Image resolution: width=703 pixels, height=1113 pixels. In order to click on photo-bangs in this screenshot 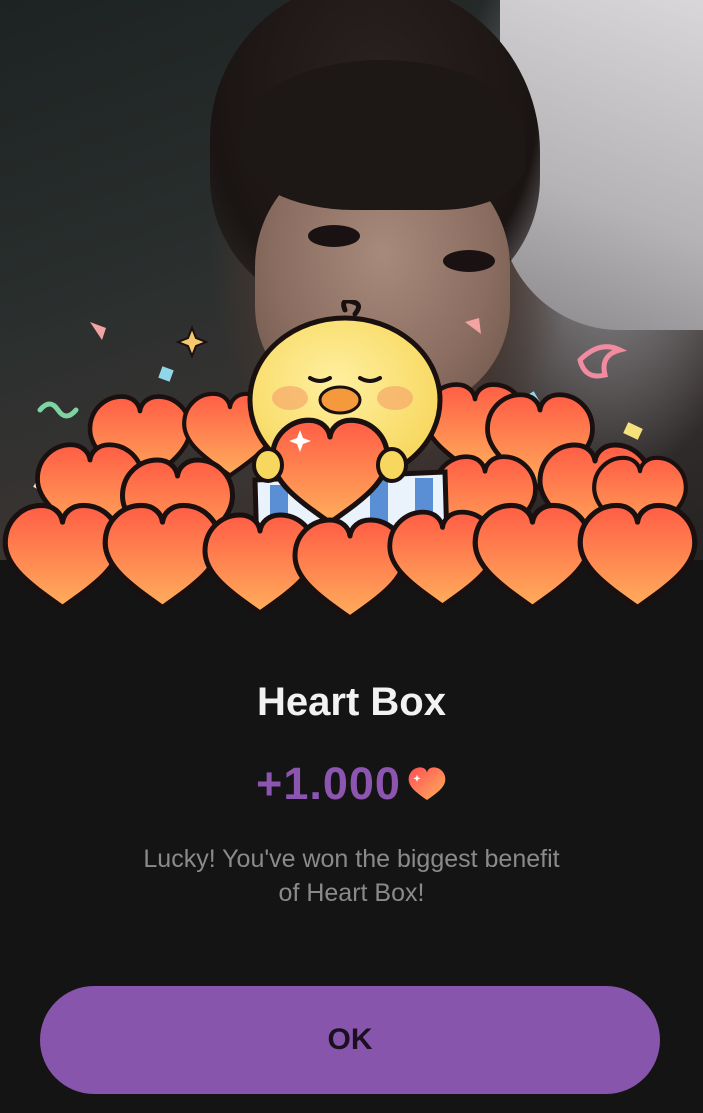, I will do `click(382, 135)`.